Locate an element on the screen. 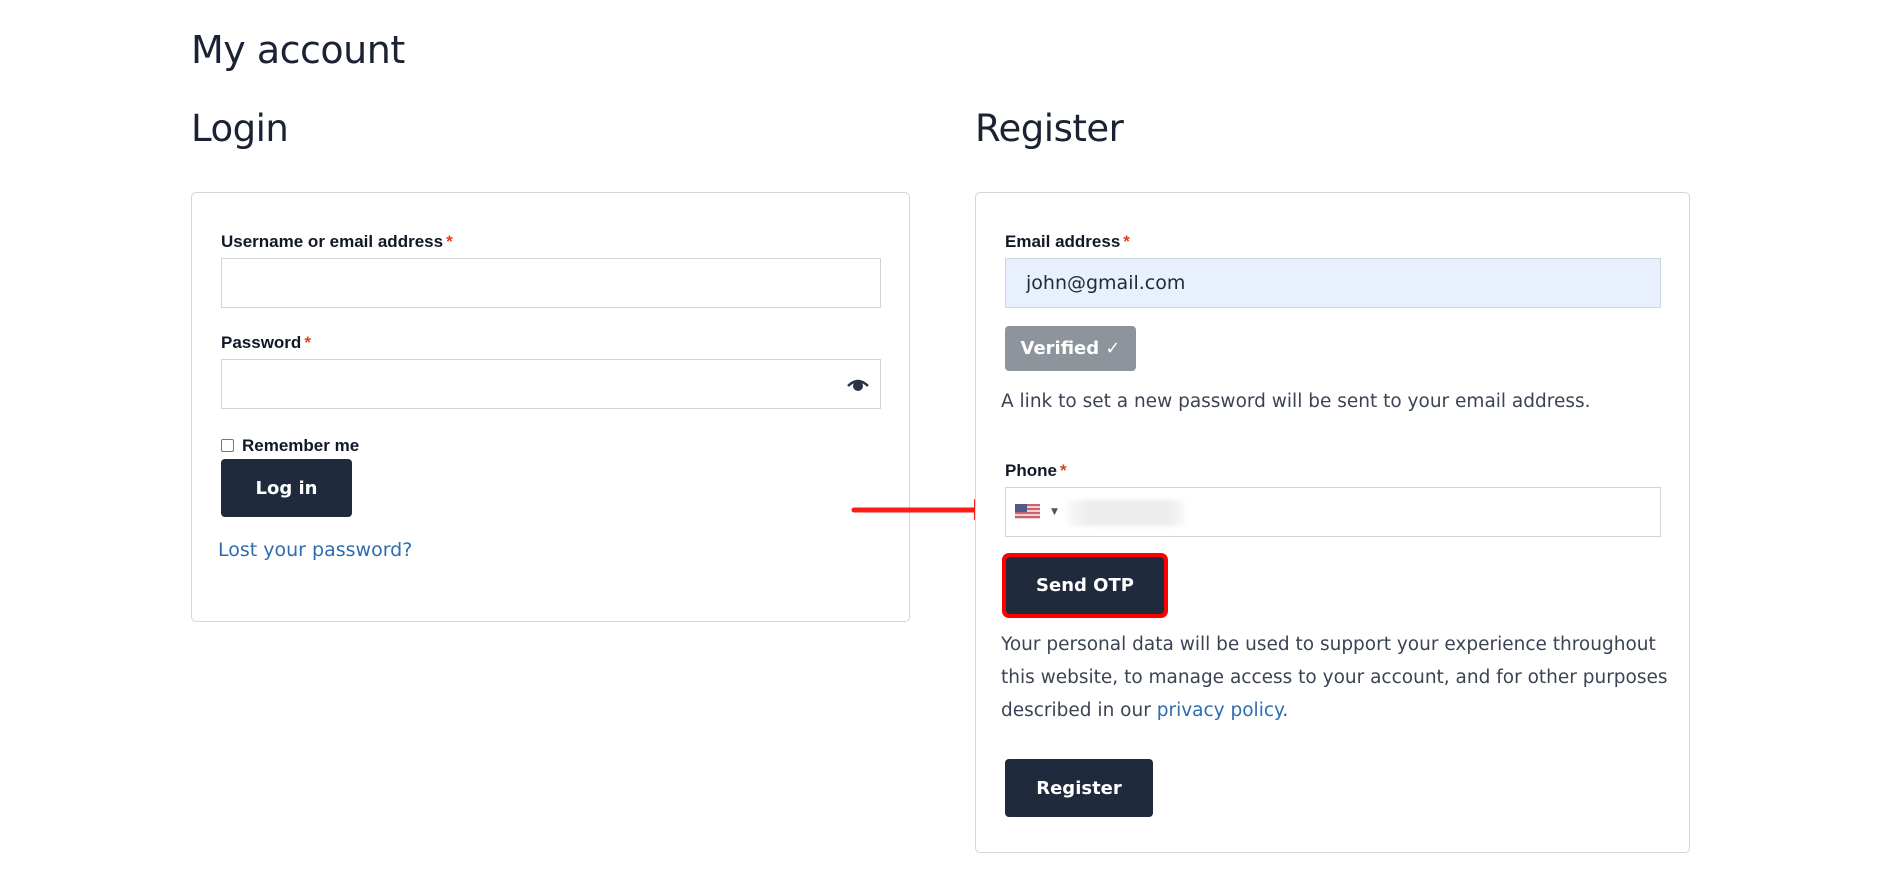 The height and width of the screenshot is (891, 1881). email-label: Email address * is located at coordinates (1067, 242).